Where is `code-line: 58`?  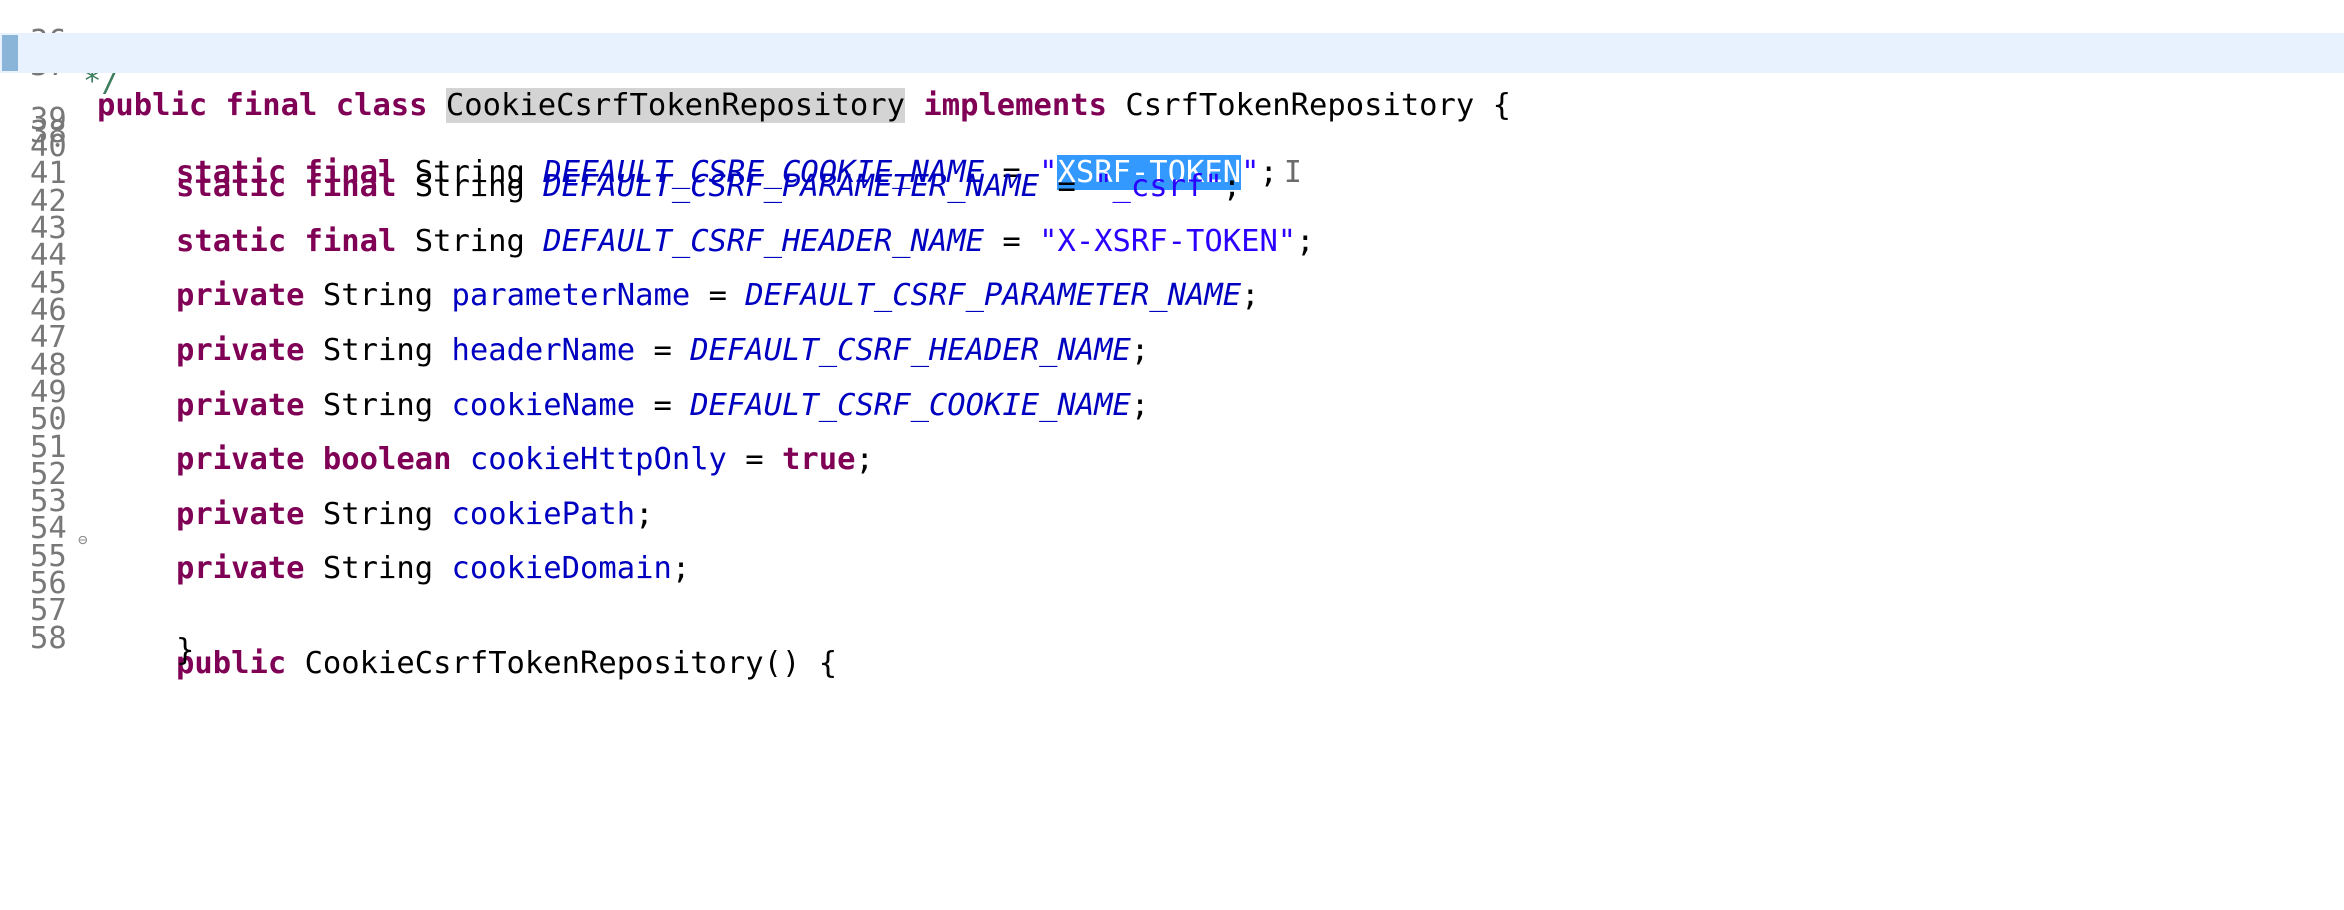
code-line: 58 is located at coordinates (1172, 617).